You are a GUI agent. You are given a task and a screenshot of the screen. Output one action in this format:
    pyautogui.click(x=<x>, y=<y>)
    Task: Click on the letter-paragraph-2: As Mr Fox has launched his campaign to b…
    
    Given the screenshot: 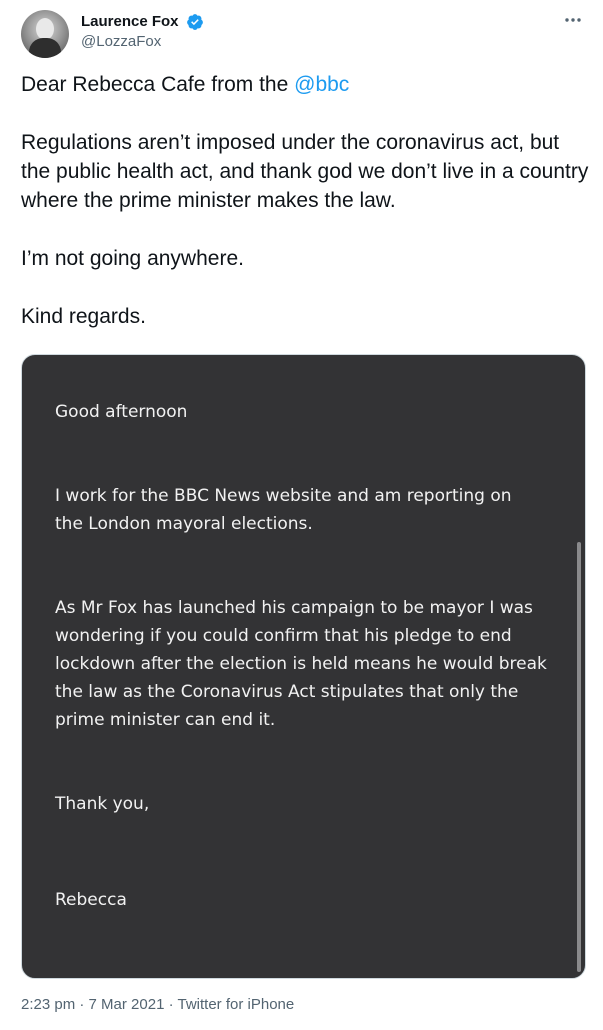 What is the action you would take?
    pyautogui.click(x=301, y=664)
    